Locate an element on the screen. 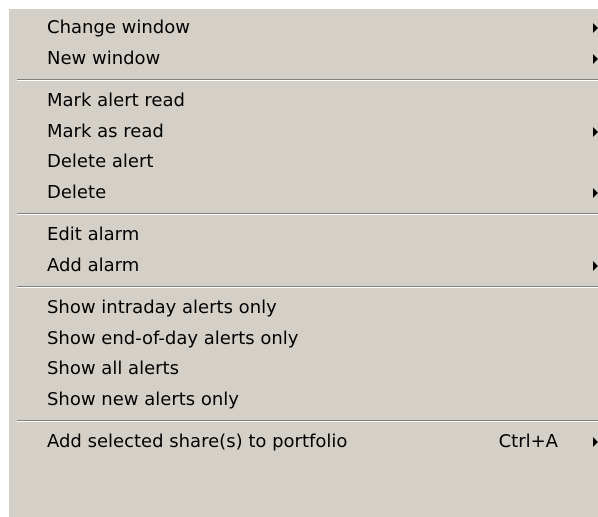 Image resolution: width=598 pixels, height=517 pixels. menu-item-label: Add alarm is located at coordinates (93, 265).